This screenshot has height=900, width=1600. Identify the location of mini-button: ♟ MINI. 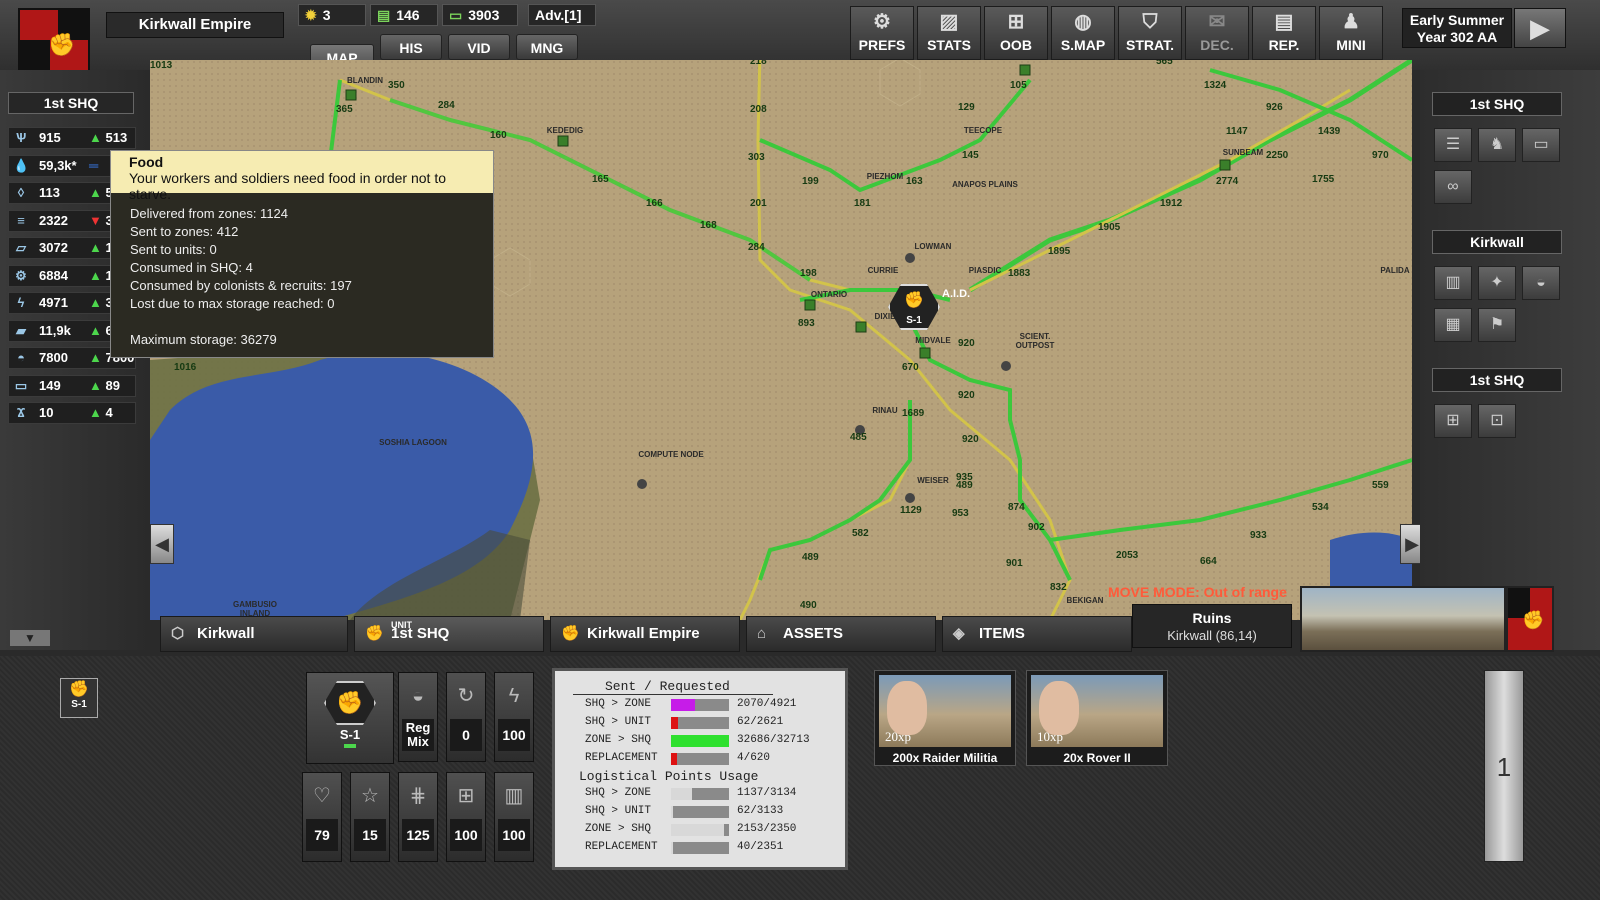
(1351, 33).